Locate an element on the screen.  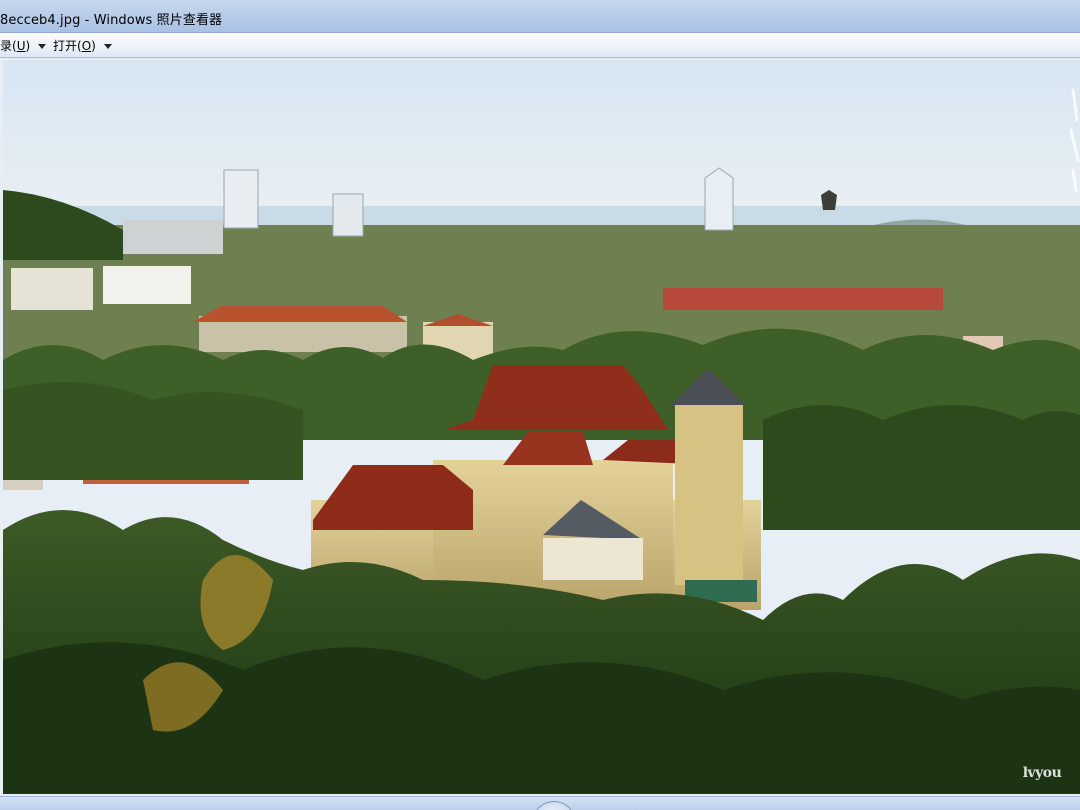
window-title: 8ecceb4.jpg - Windows 照片查看器 is located at coordinates (111, 20).